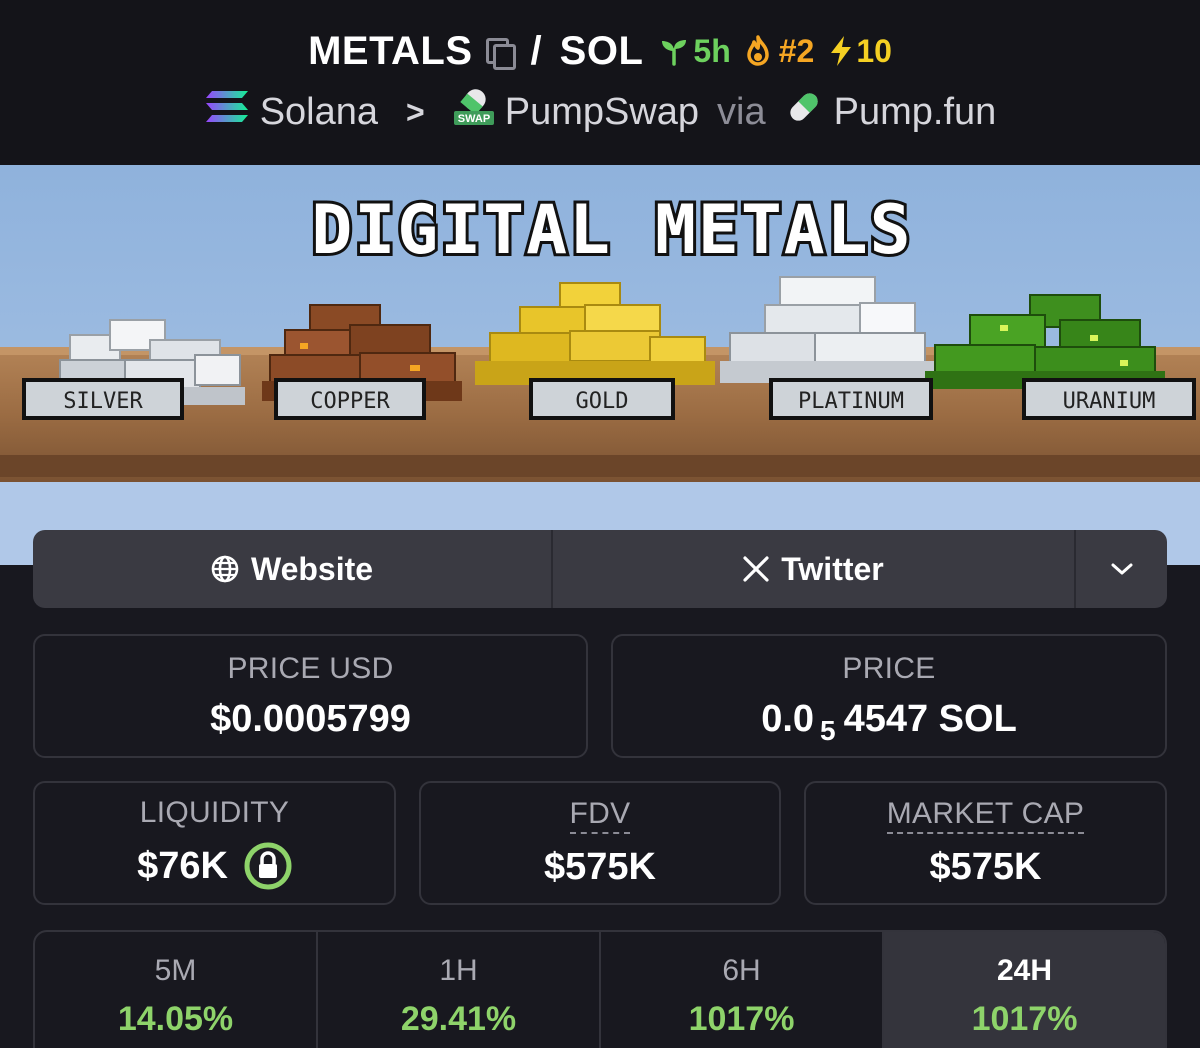 This screenshot has height=1048, width=1200. I want to click on dex-name: PumpSwap, so click(602, 112).